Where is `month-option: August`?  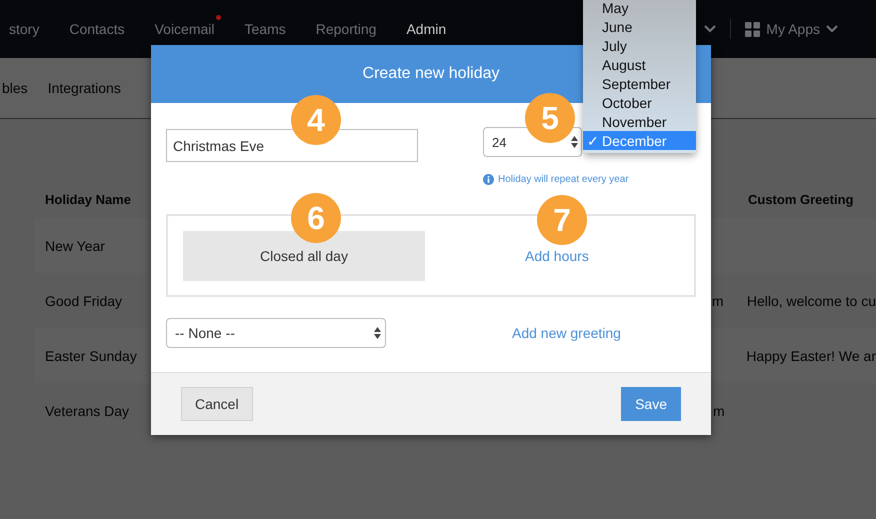
month-option: August is located at coordinates (639, 64).